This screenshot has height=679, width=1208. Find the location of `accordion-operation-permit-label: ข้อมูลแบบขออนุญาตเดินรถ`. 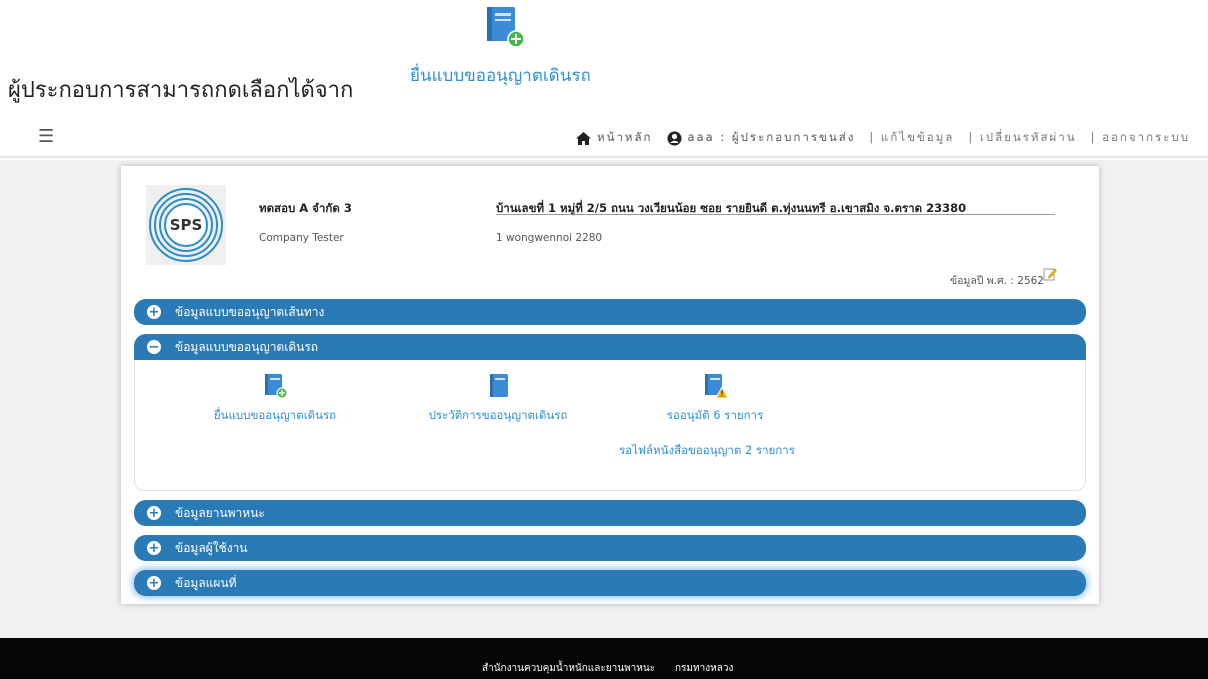

accordion-operation-permit-label: ข้อมูลแบบขออนุญาตเดินรถ is located at coordinates (247, 346).